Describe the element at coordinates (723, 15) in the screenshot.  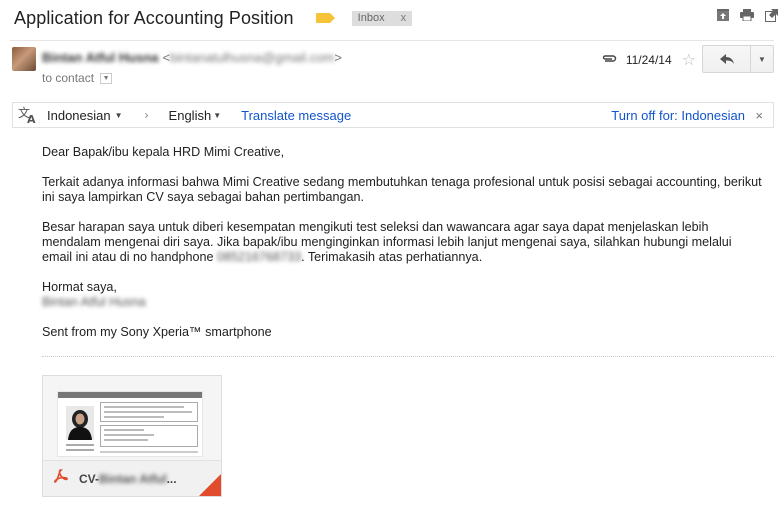
I see `pop-out-icon` at that location.